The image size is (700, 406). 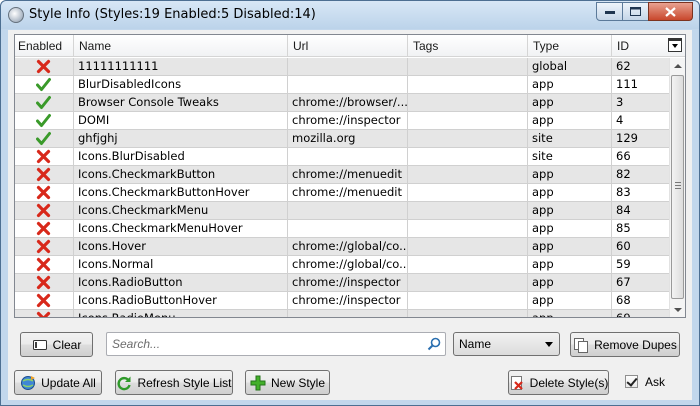 What do you see at coordinates (346, 121) in the screenshot?
I see `table-row: DOMI chrome://inspector app 4` at bounding box center [346, 121].